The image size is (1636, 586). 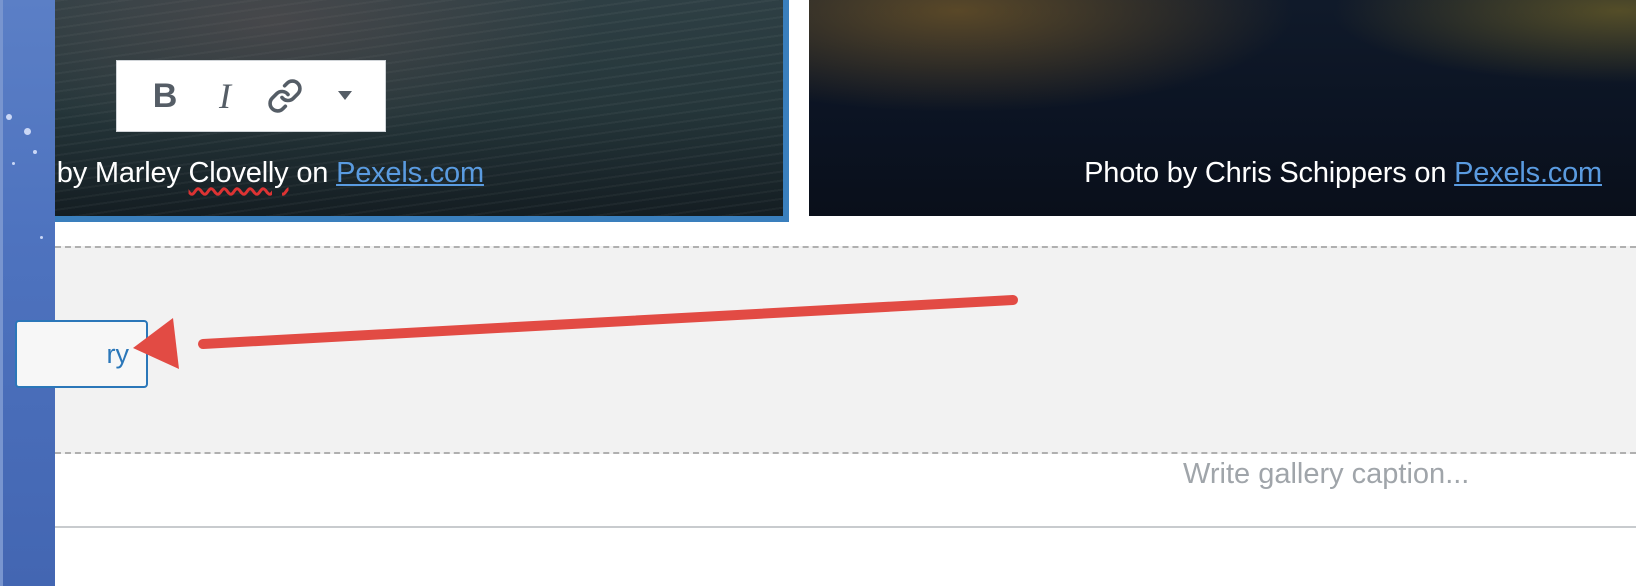 What do you see at coordinates (225, 96) in the screenshot?
I see `italic-button: I` at bounding box center [225, 96].